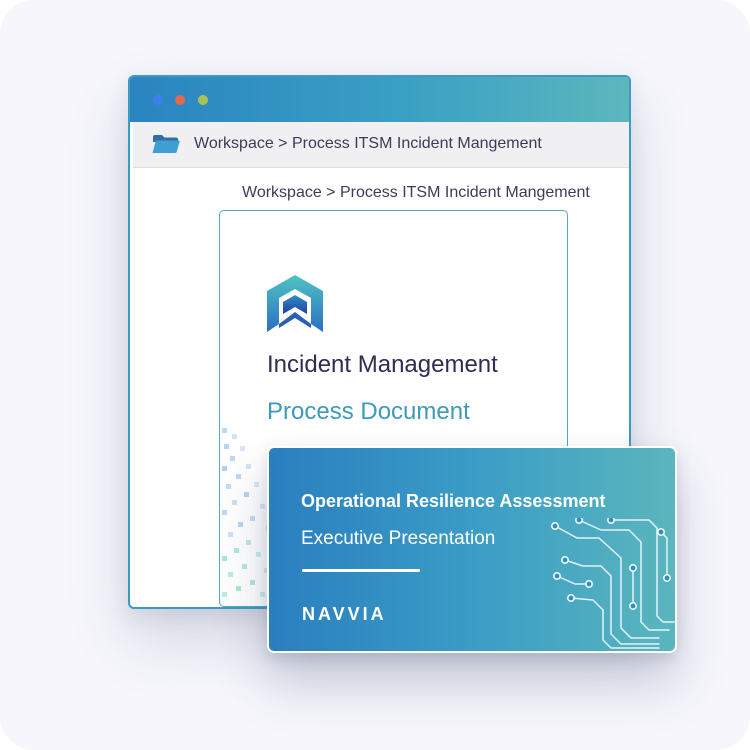 Image resolution: width=750 pixels, height=750 pixels. Describe the element at coordinates (398, 538) in the screenshot. I see `card-subtitle: Executive Presentation` at that location.